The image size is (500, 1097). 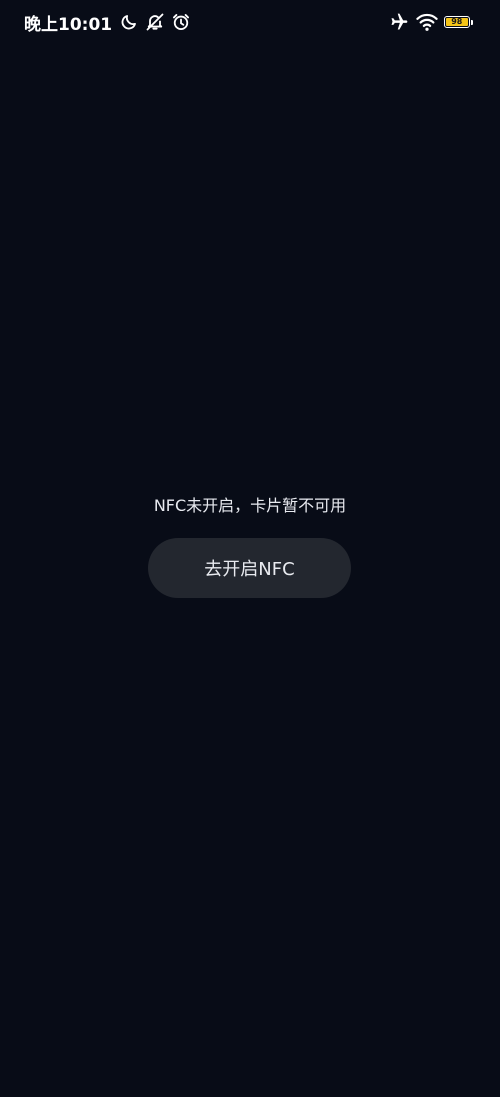 What do you see at coordinates (427, 22) in the screenshot?
I see `wifi-icon` at bounding box center [427, 22].